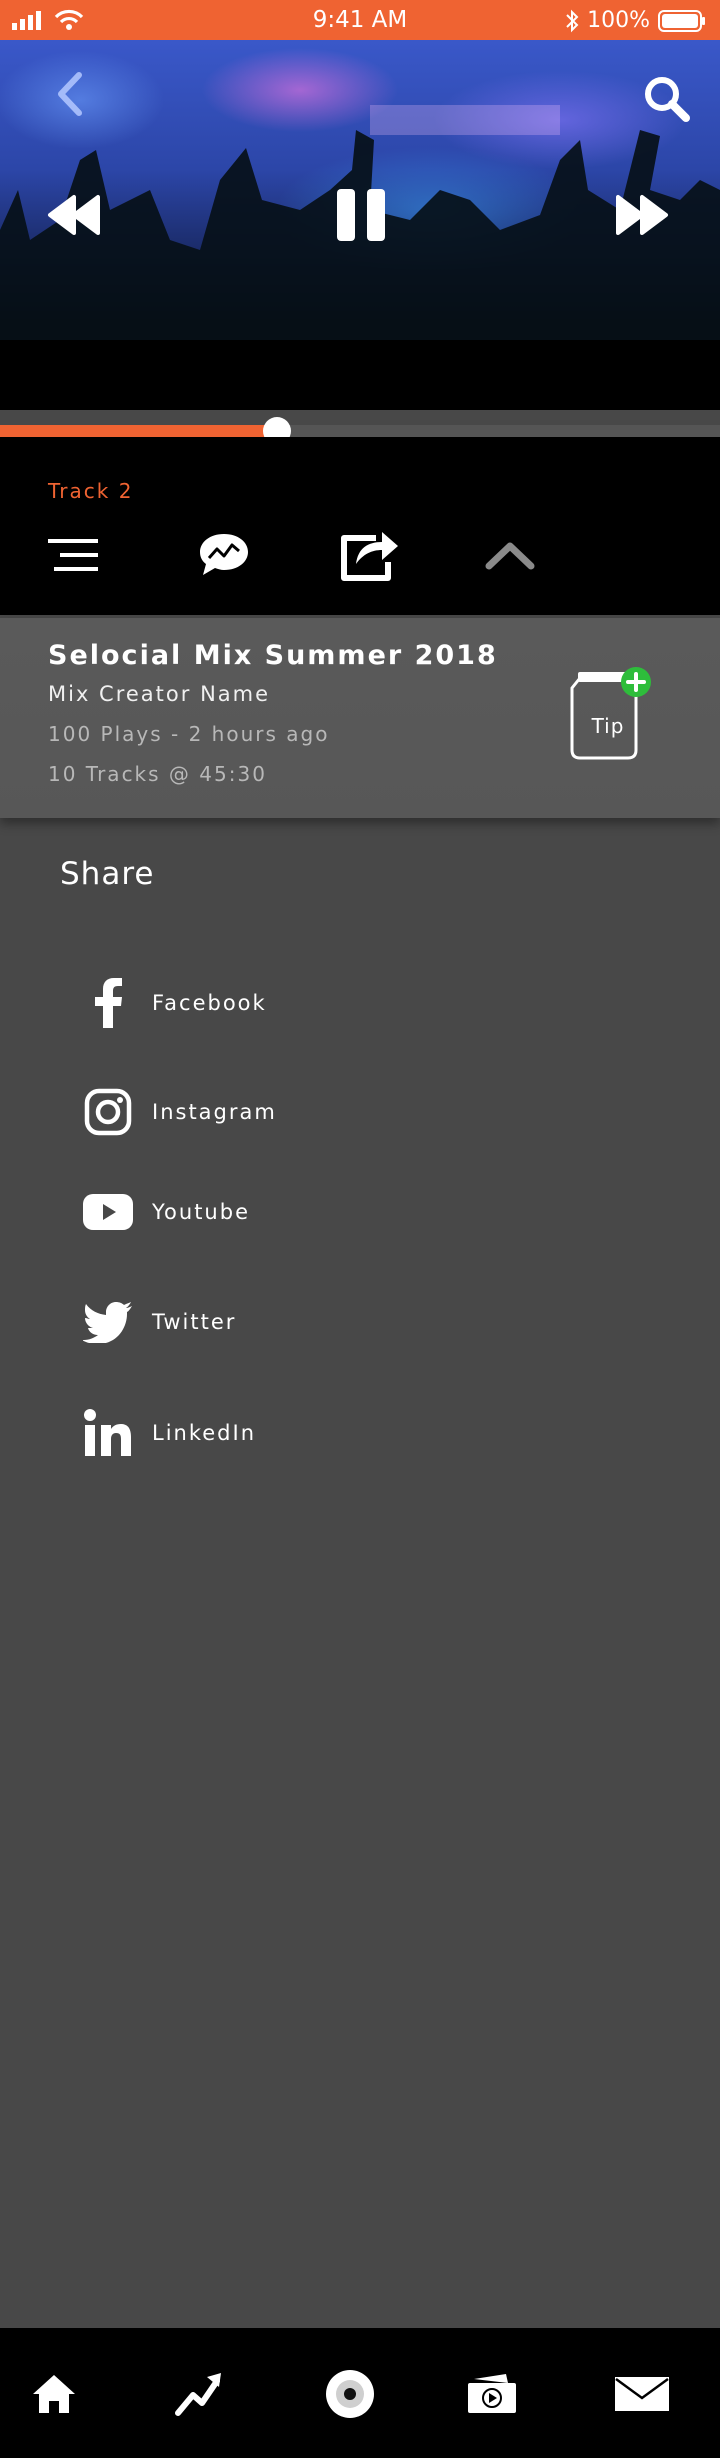 The image size is (720, 2458). What do you see at coordinates (108, 1003) in the screenshot?
I see `facebook-icon` at bounding box center [108, 1003].